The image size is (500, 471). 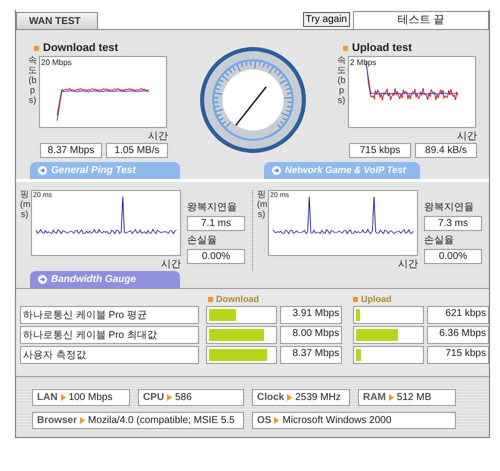 What do you see at coordinates (457, 335) in the screenshot?
I see `speed-value: 6.36 Mbps` at bounding box center [457, 335].